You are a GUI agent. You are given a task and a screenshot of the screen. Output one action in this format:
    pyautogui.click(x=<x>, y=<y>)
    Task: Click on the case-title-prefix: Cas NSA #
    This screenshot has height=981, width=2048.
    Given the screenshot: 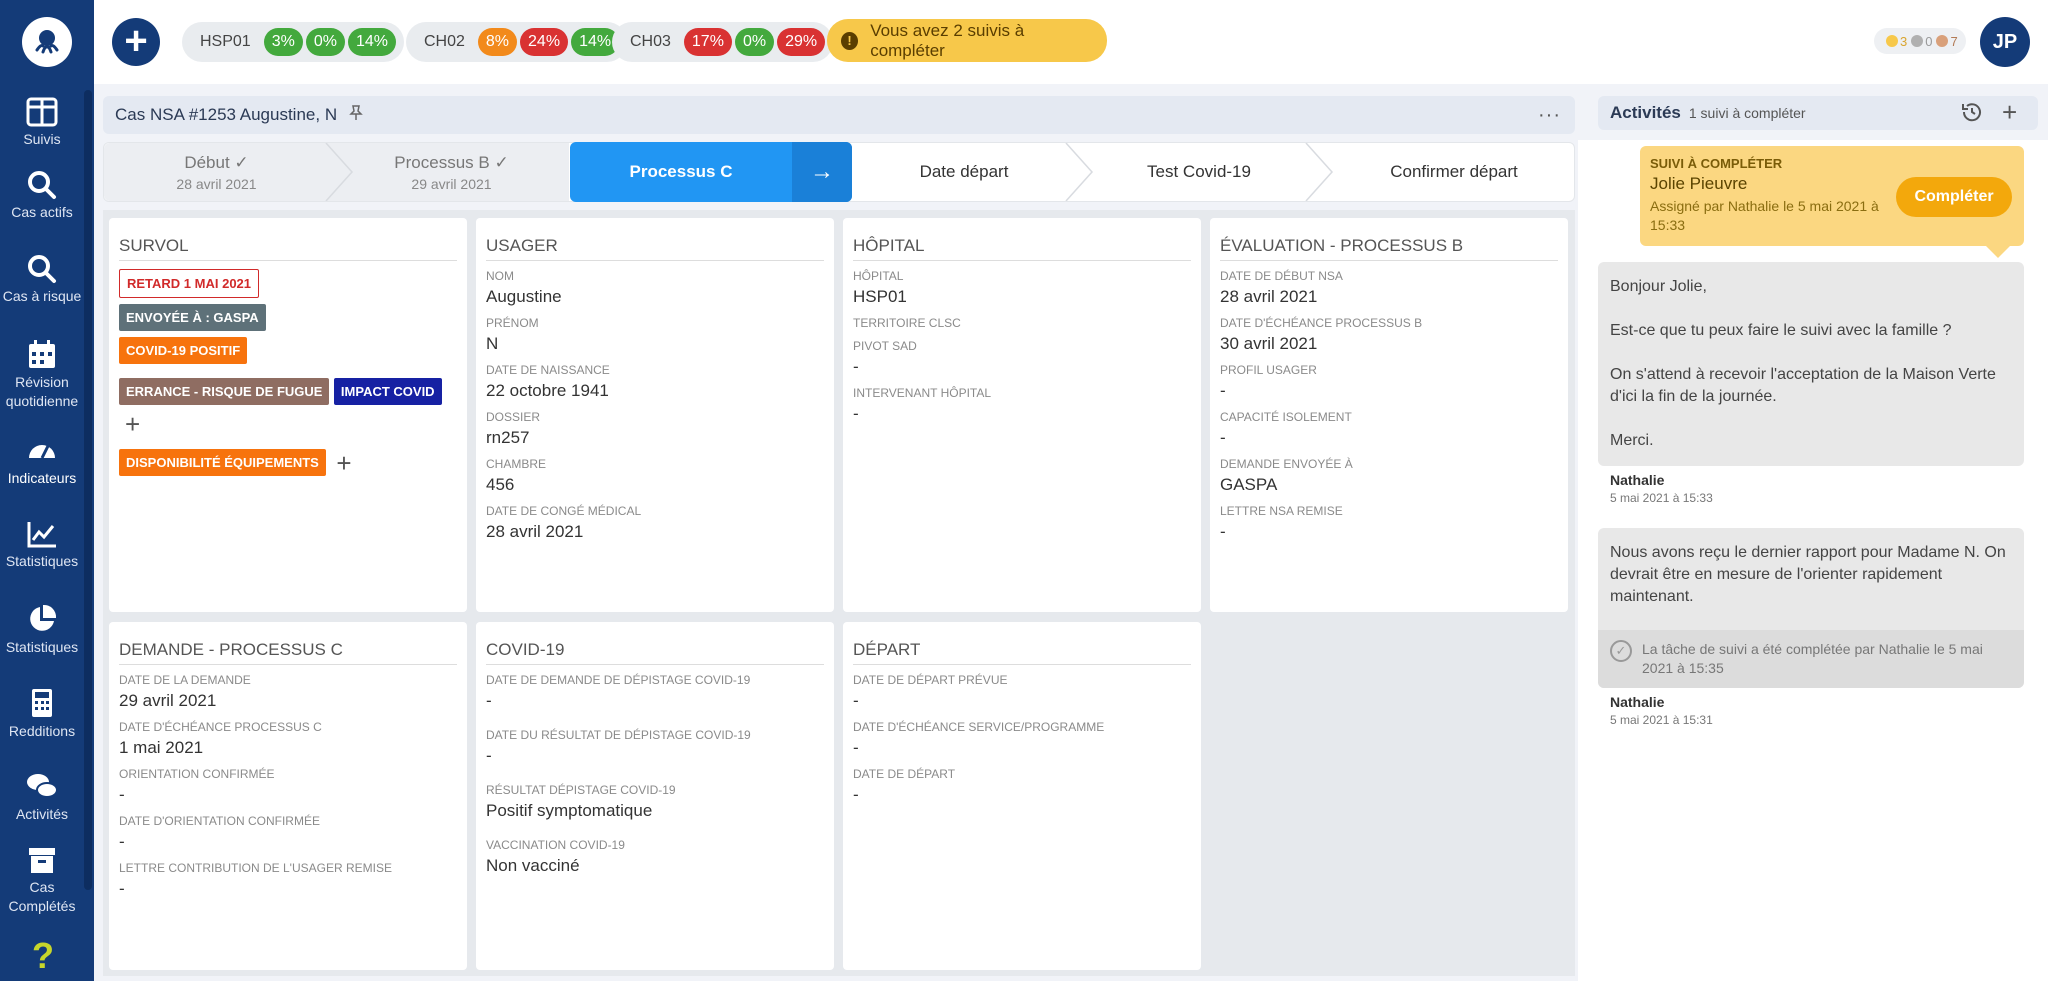 What is the action you would take?
    pyautogui.click(x=157, y=114)
    